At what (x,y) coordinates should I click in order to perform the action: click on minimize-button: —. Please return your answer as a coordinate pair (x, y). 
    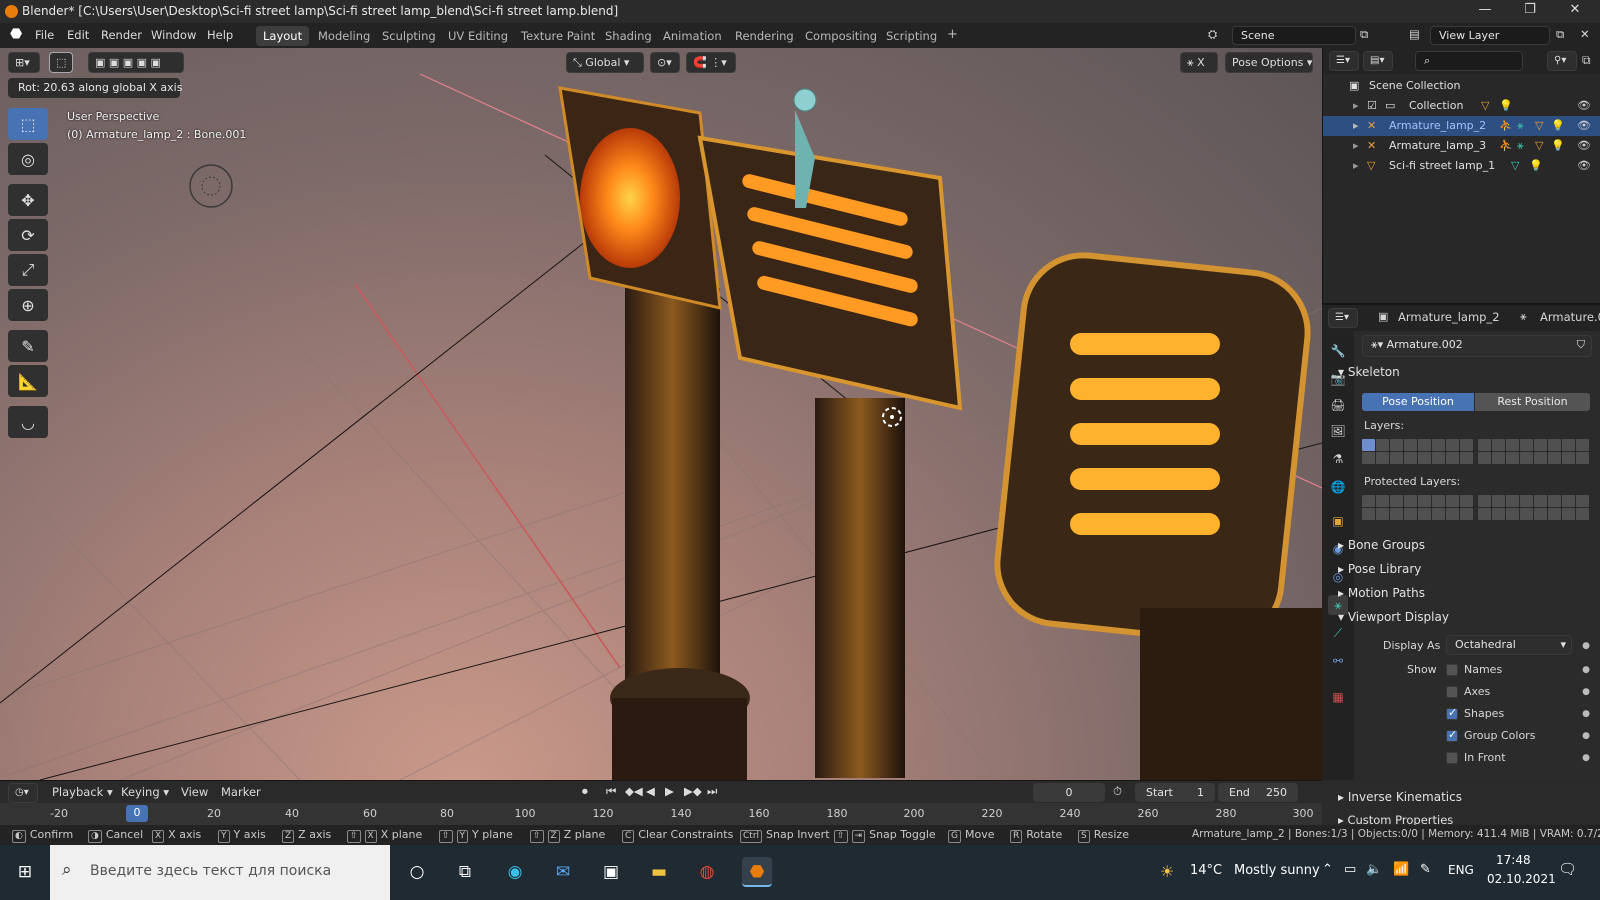
    Looking at the image, I should click on (1485, 11).